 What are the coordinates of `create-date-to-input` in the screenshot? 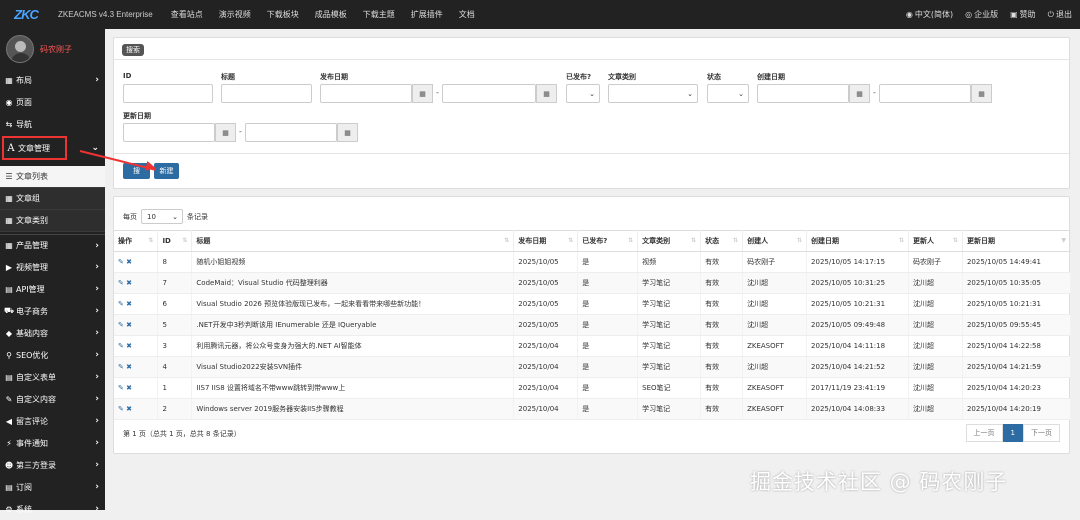 It's located at (925, 93).